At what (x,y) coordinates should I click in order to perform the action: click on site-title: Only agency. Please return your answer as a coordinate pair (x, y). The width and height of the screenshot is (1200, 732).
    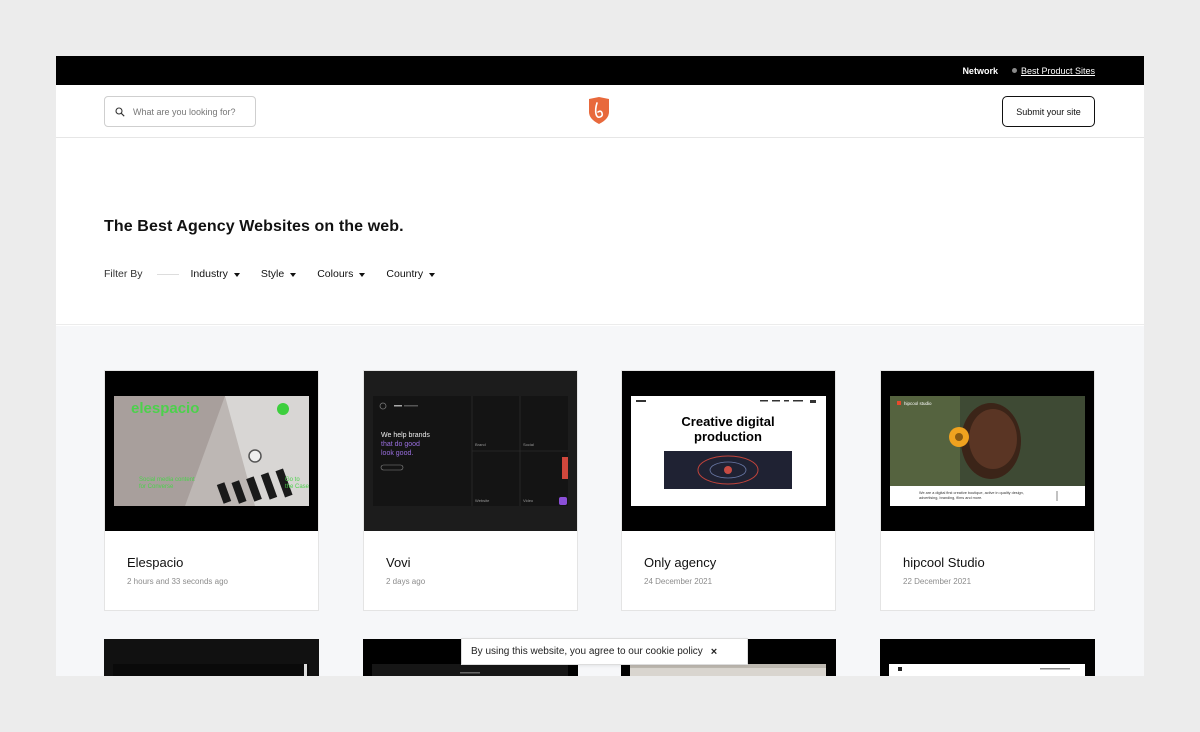
    Looking at the image, I should click on (680, 562).